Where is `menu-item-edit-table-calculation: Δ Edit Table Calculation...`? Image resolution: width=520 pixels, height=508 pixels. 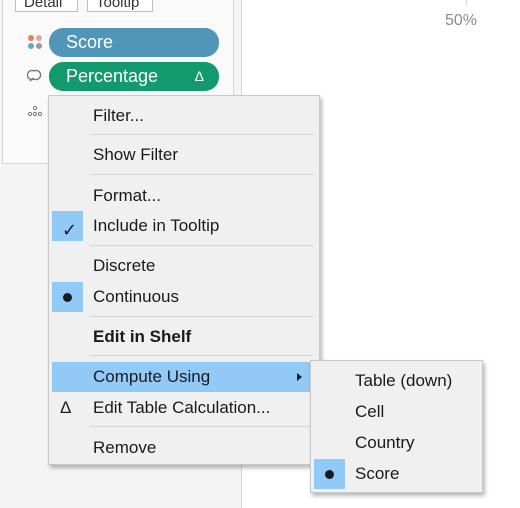 menu-item-edit-table-calculation: Δ Edit Table Calculation... is located at coordinates (184, 408).